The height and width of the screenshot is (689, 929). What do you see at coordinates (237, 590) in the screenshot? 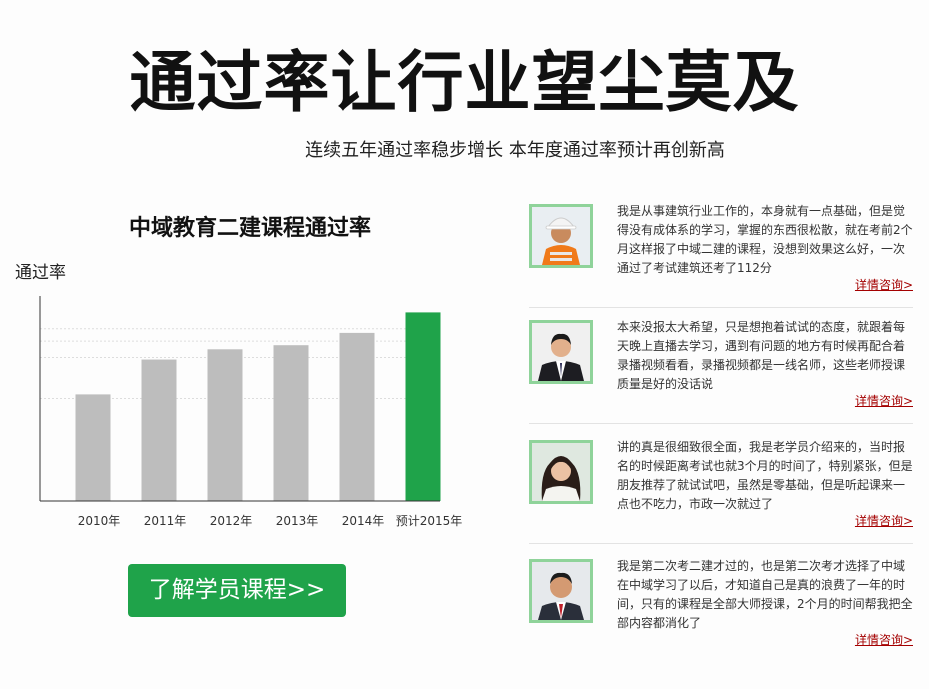
I see `view-courses-button: 了解学员课程>>` at bounding box center [237, 590].